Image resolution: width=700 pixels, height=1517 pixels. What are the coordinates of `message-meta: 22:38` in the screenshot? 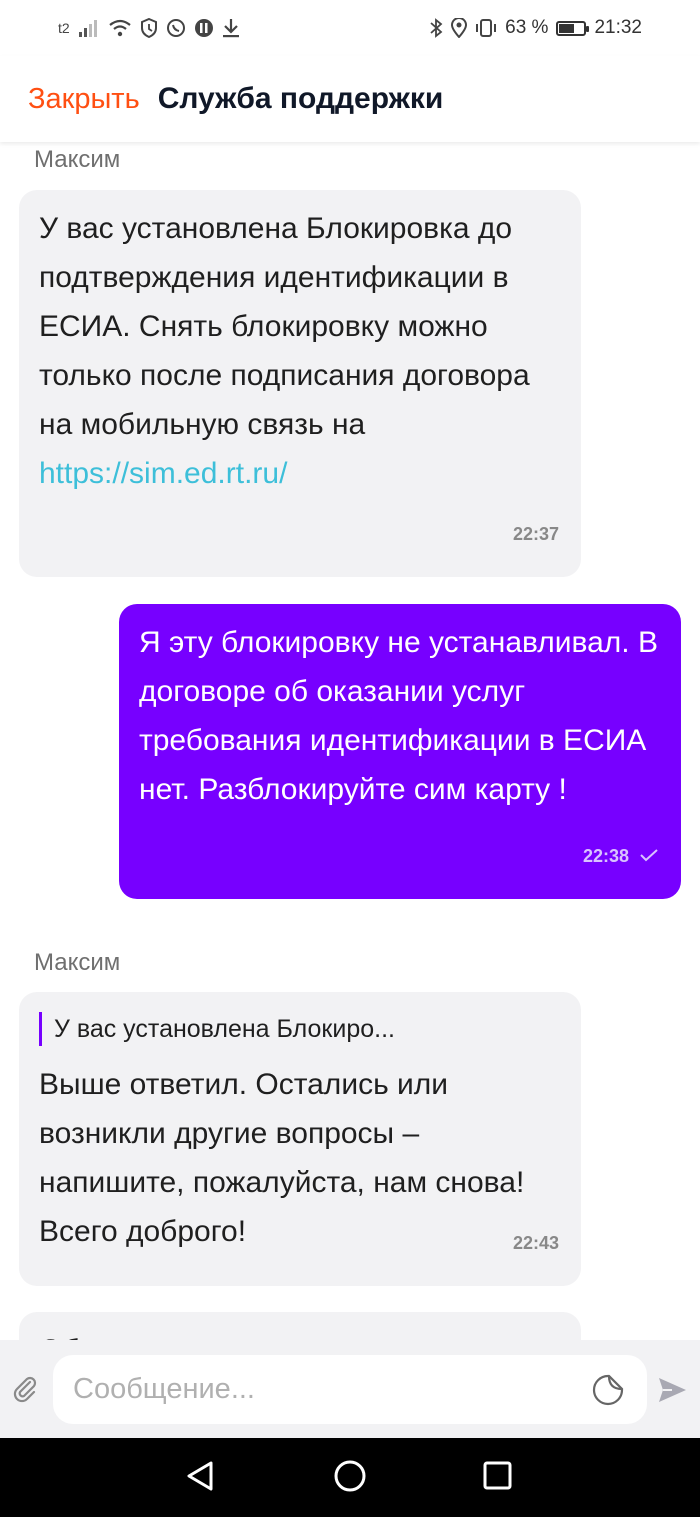 It's located at (621, 856).